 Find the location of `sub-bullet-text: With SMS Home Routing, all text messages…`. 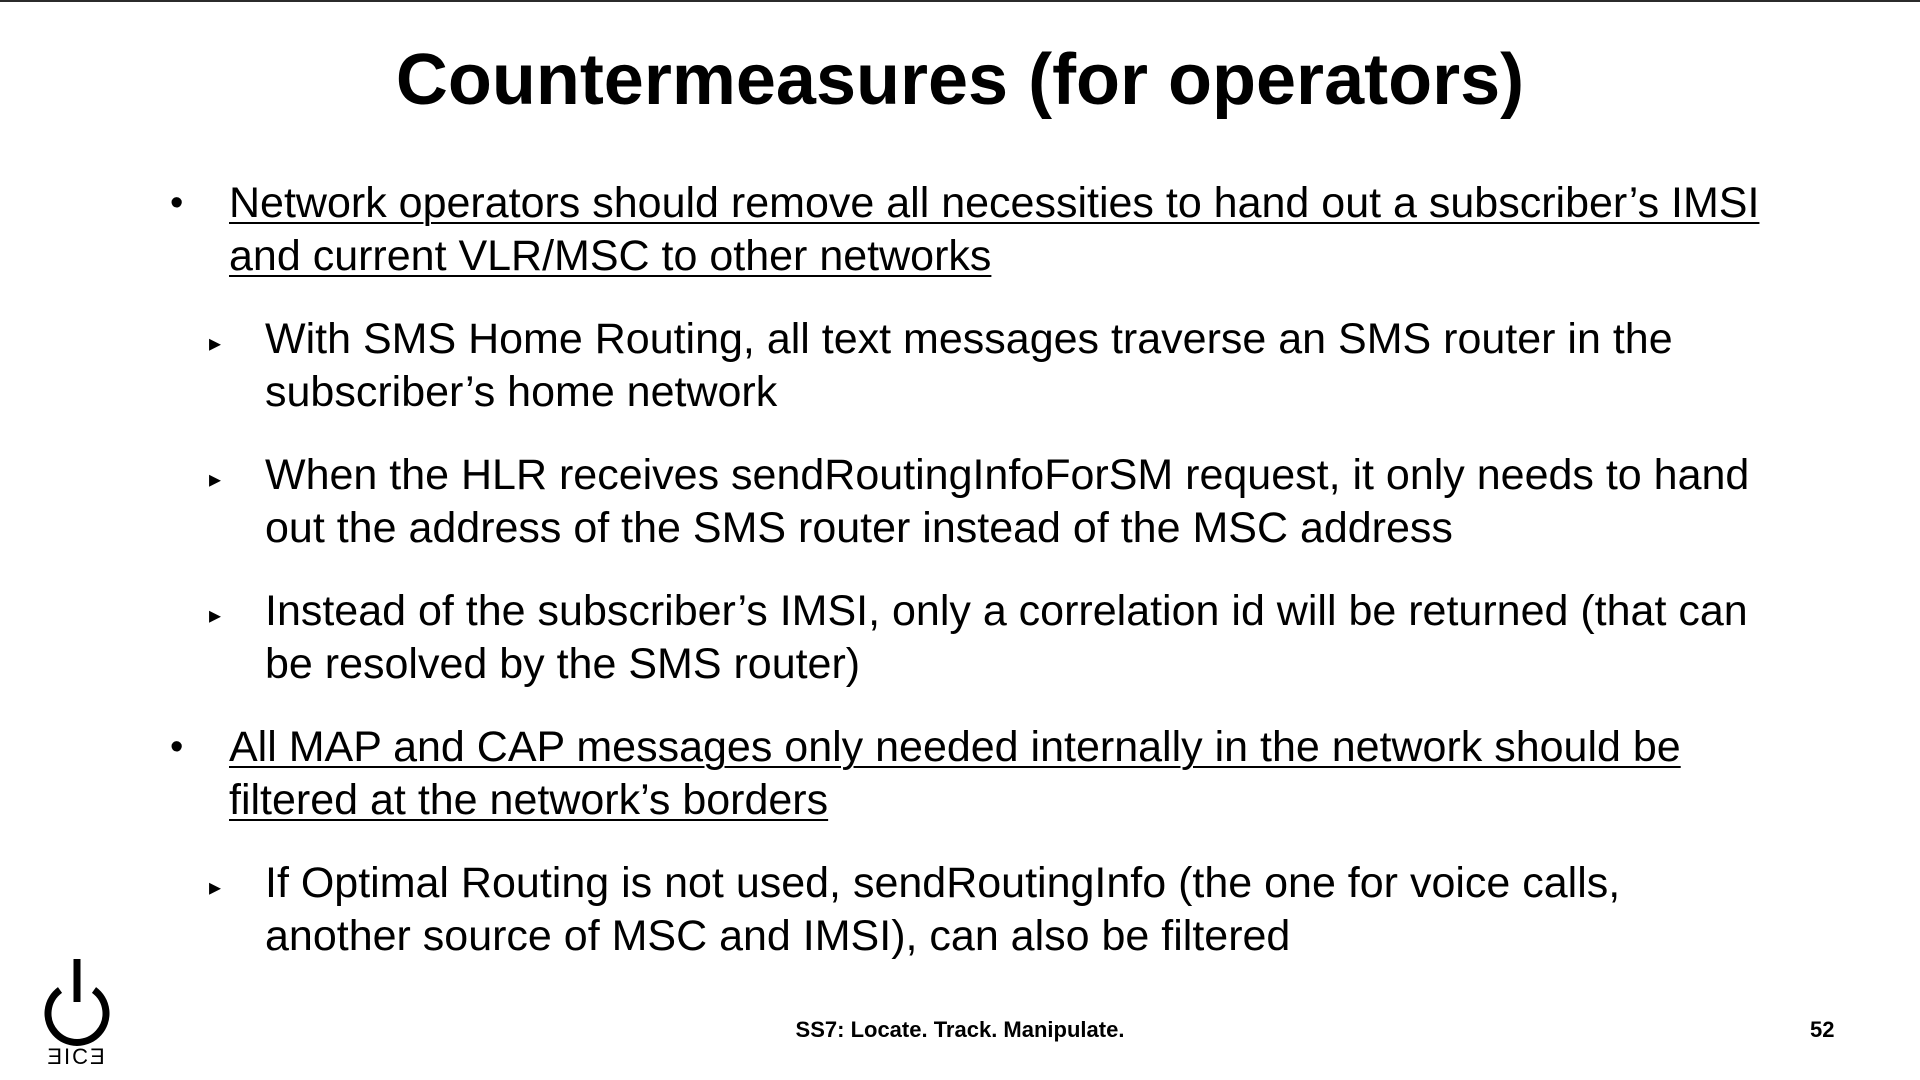

sub-bullet-text: With SMS Home Routing, all text messages… is located at coordinates (969, 365).